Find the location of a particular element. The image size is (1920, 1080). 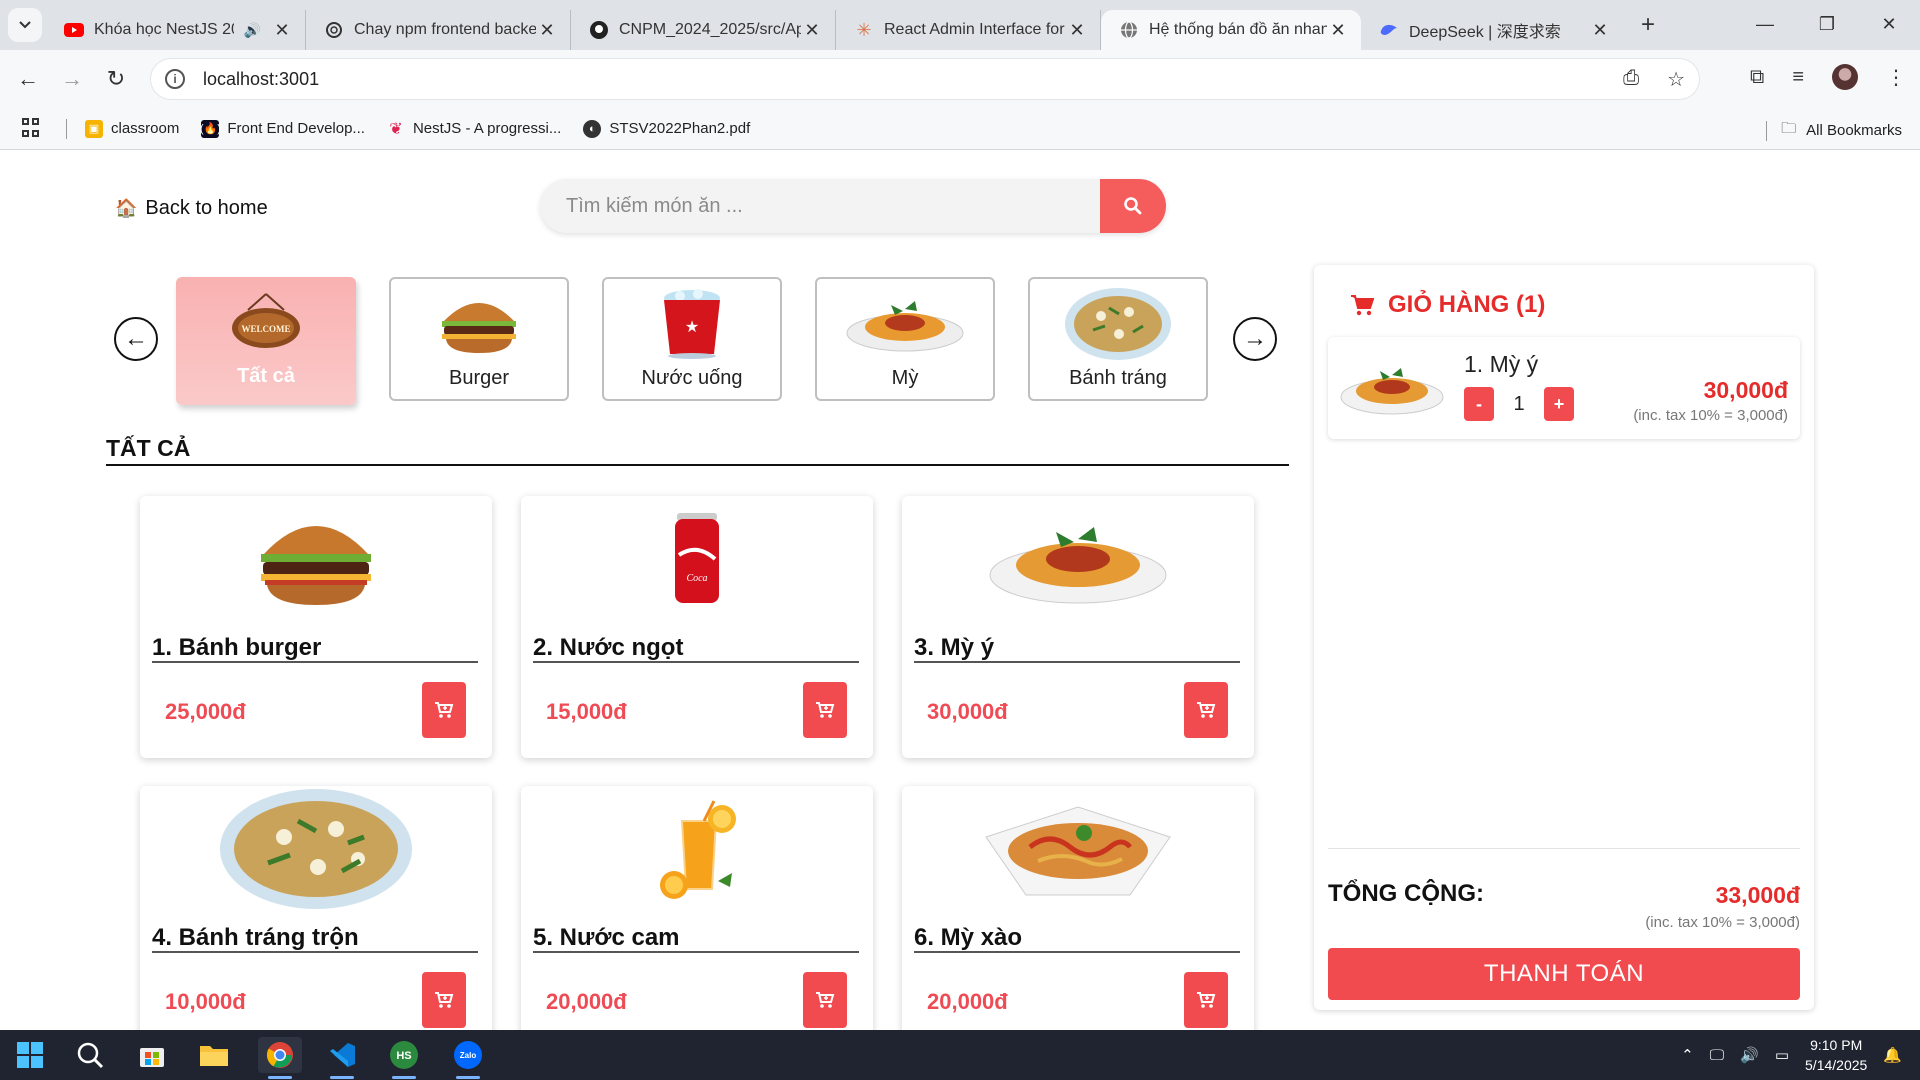

browser-tab: ✳ React Admin Interface for ✕ is located at coordinates (968, 30).